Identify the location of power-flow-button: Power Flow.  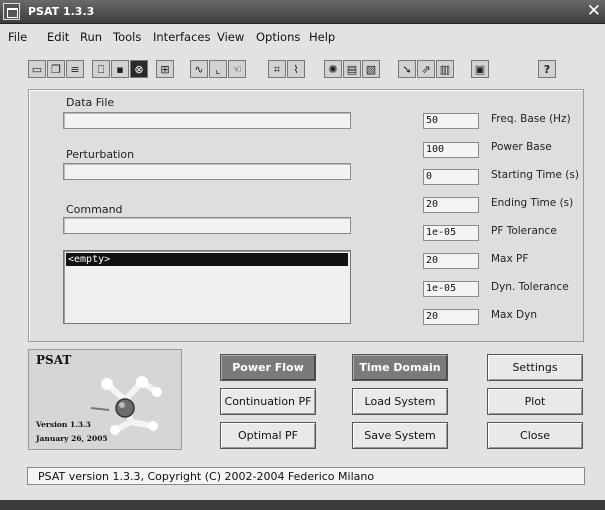
(268, 367).